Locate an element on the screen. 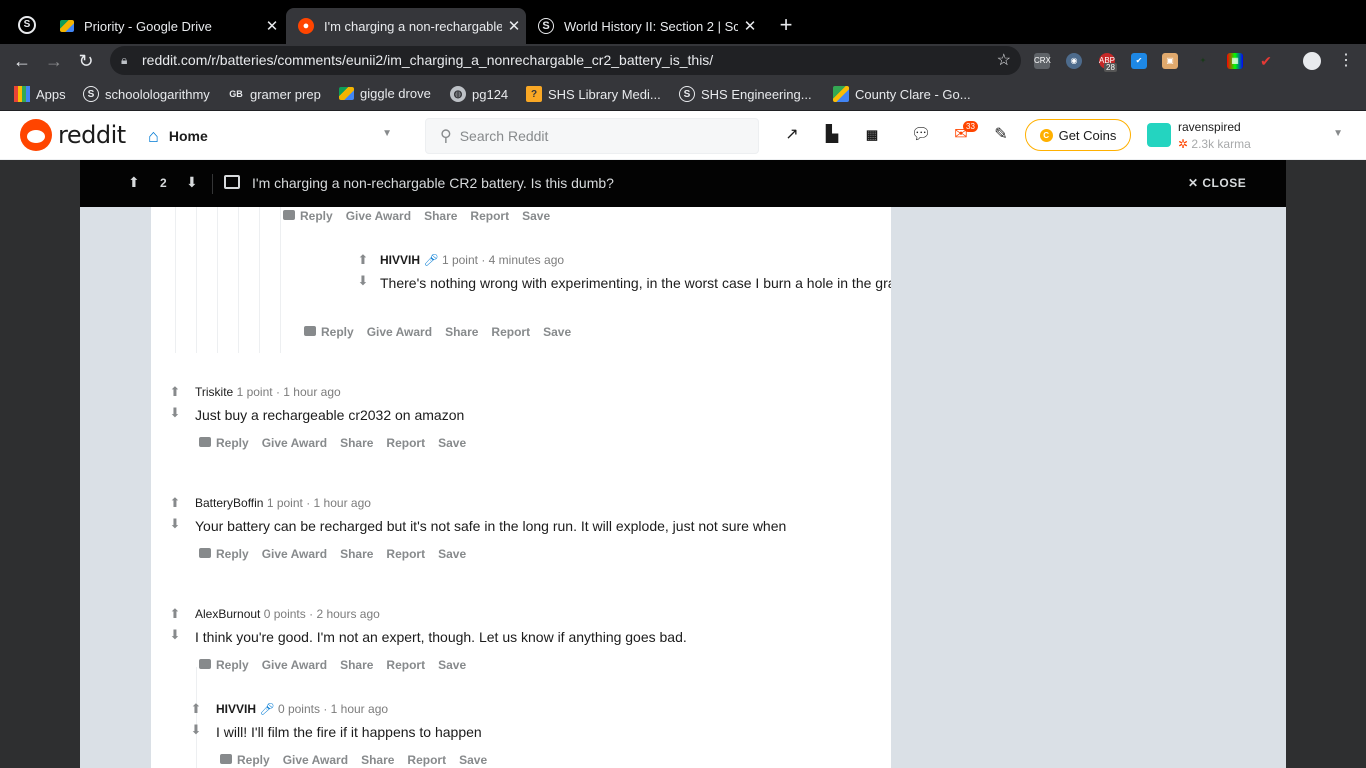 The height and width of the screenshot is (768, 1366). bookmark-giggle-drove: giggle drove is located at coordinates (385, 93).